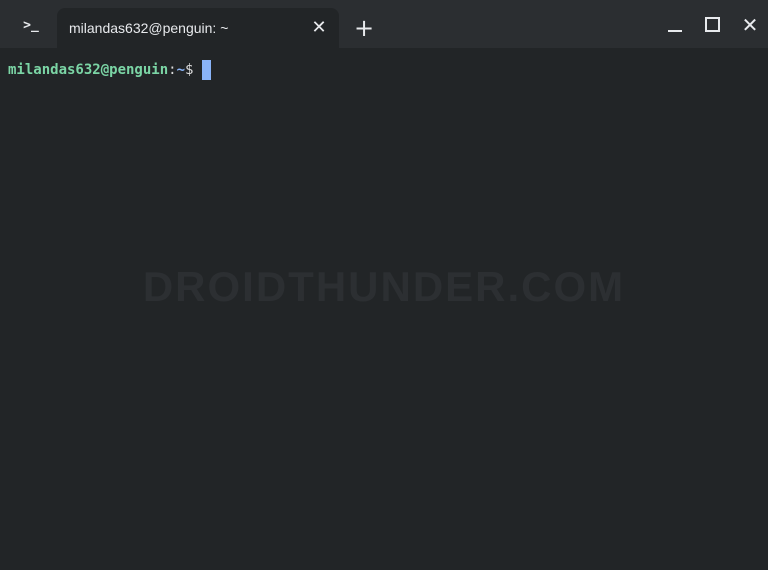  Describe the element at coordinates (319, 28) in the screenshot. I see `tab-close-icon: ✕` at that location.